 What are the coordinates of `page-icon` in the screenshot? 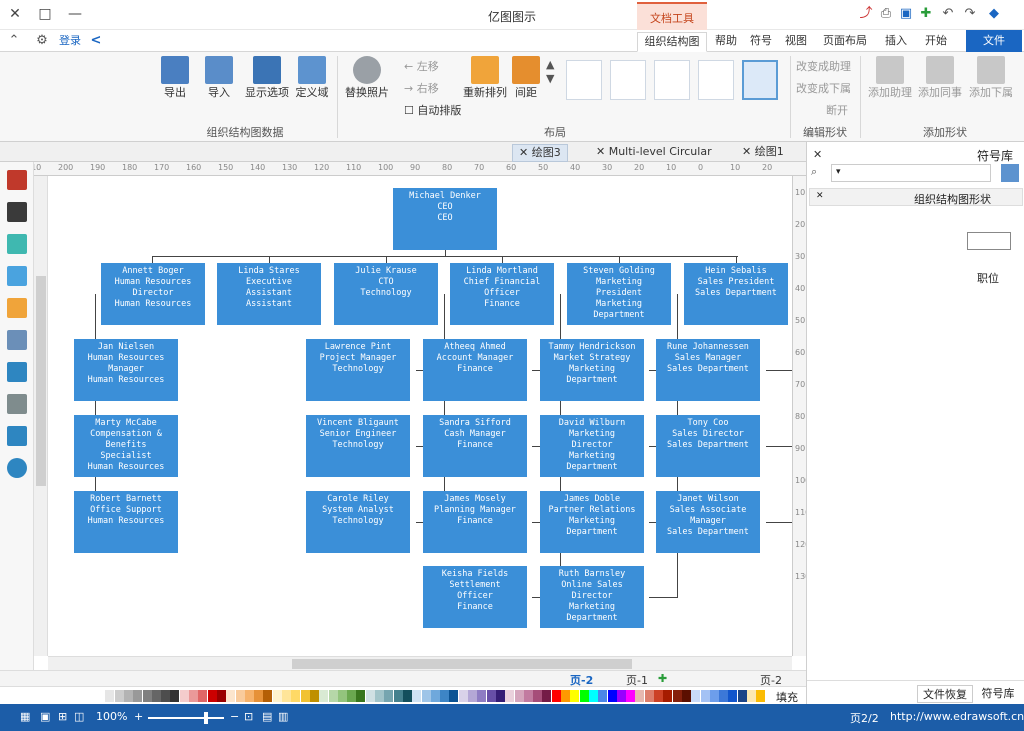 It's located at (17, 340).